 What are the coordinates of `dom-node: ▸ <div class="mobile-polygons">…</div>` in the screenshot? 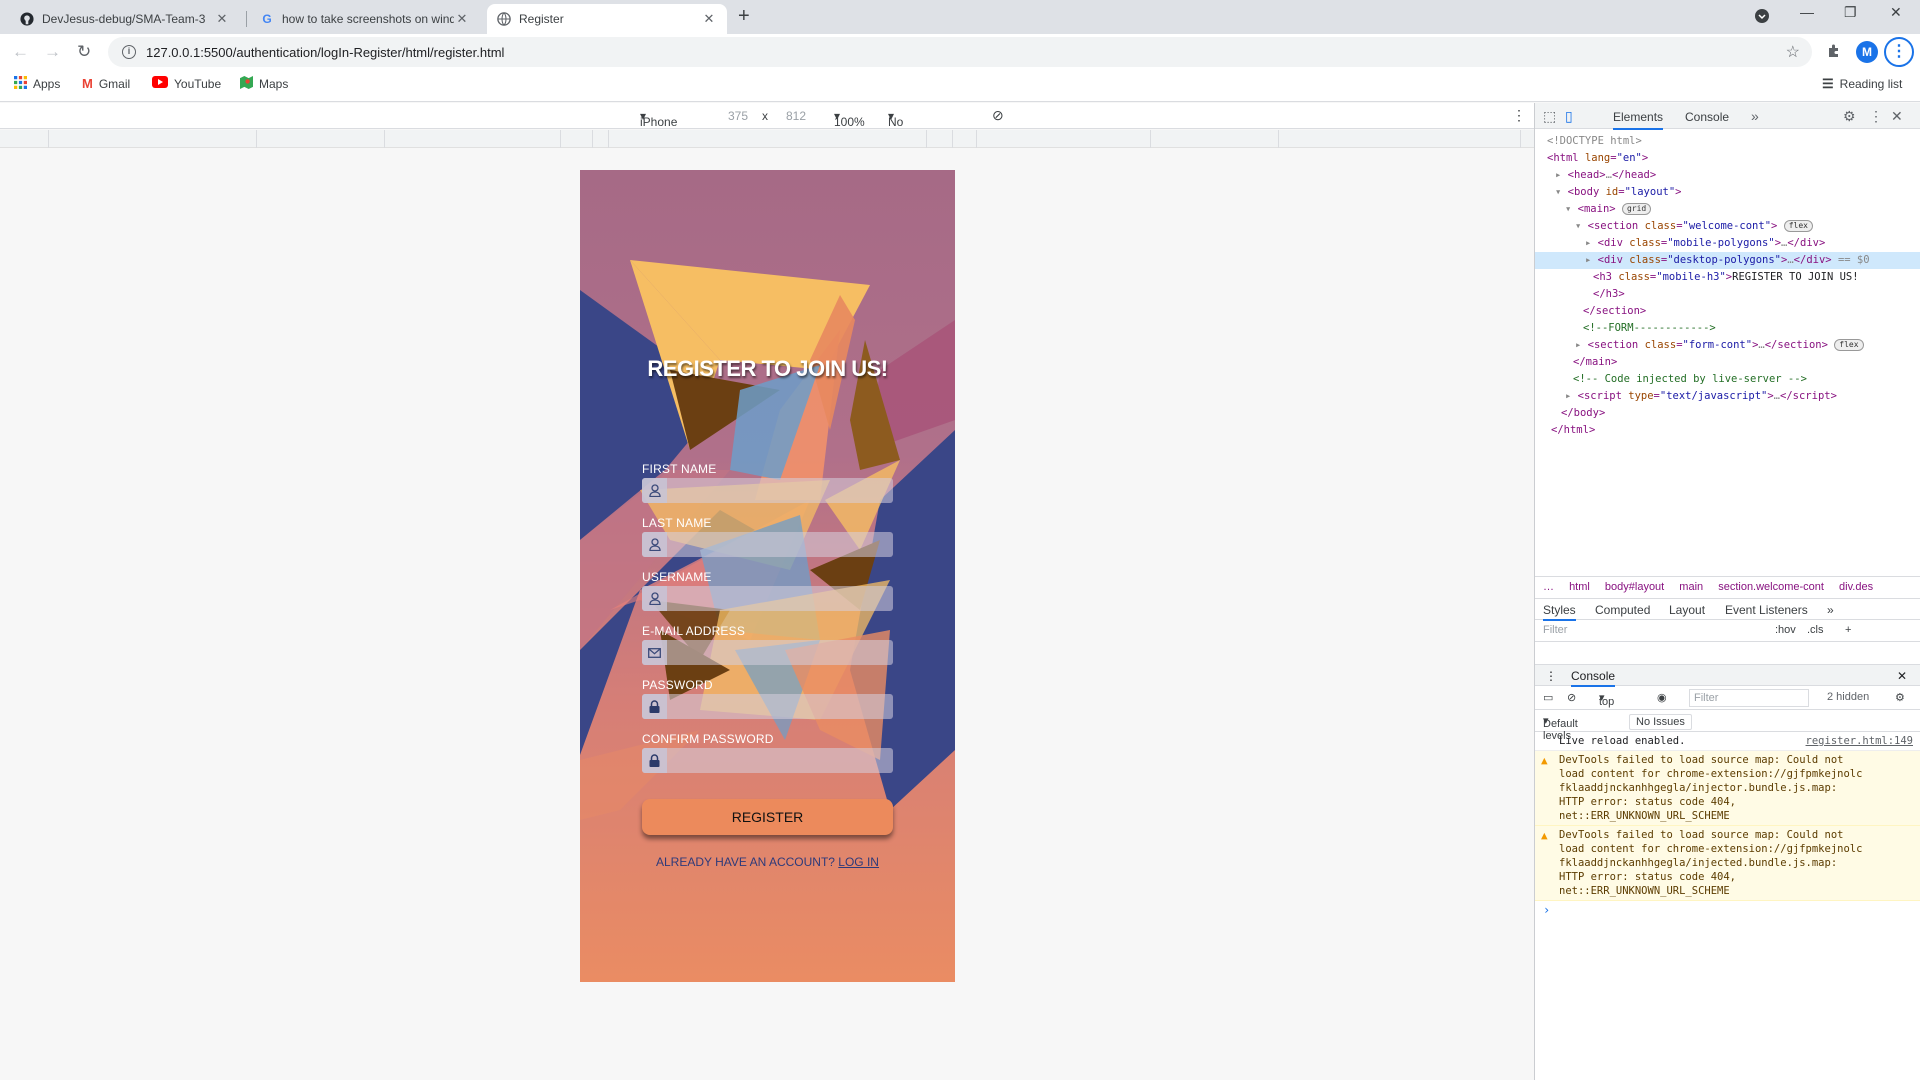 It's located at (1727, 243).